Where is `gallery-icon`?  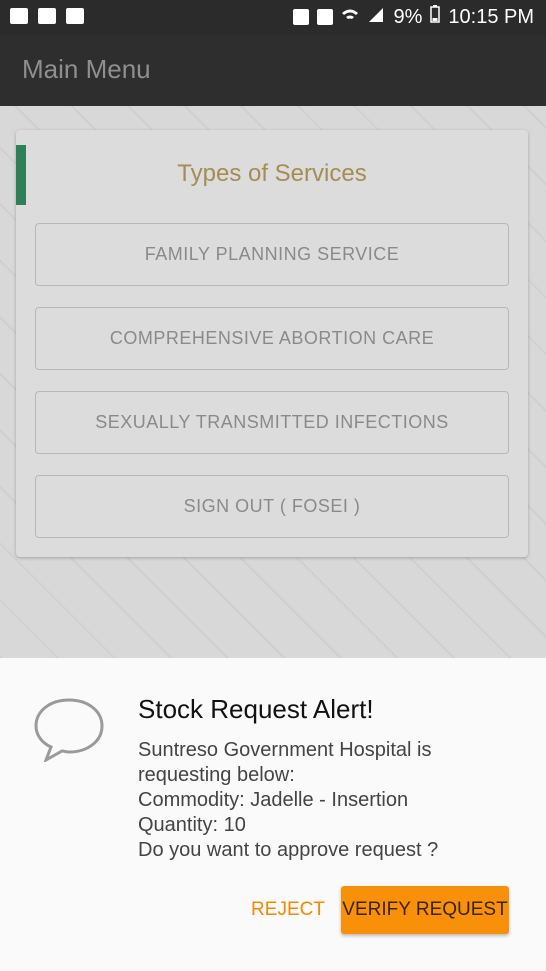 gallery-icon is located at coordinates (47, 16).